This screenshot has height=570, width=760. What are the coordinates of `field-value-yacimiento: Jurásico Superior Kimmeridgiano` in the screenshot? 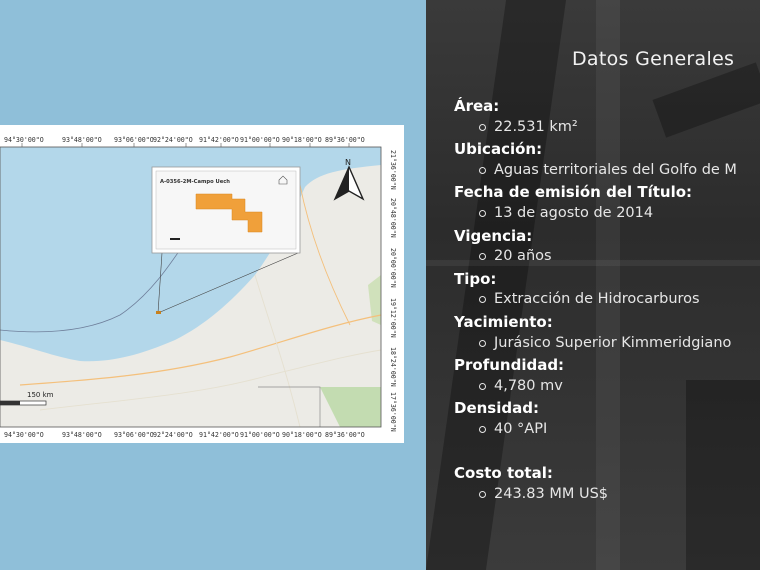 It's located at (605, 343).